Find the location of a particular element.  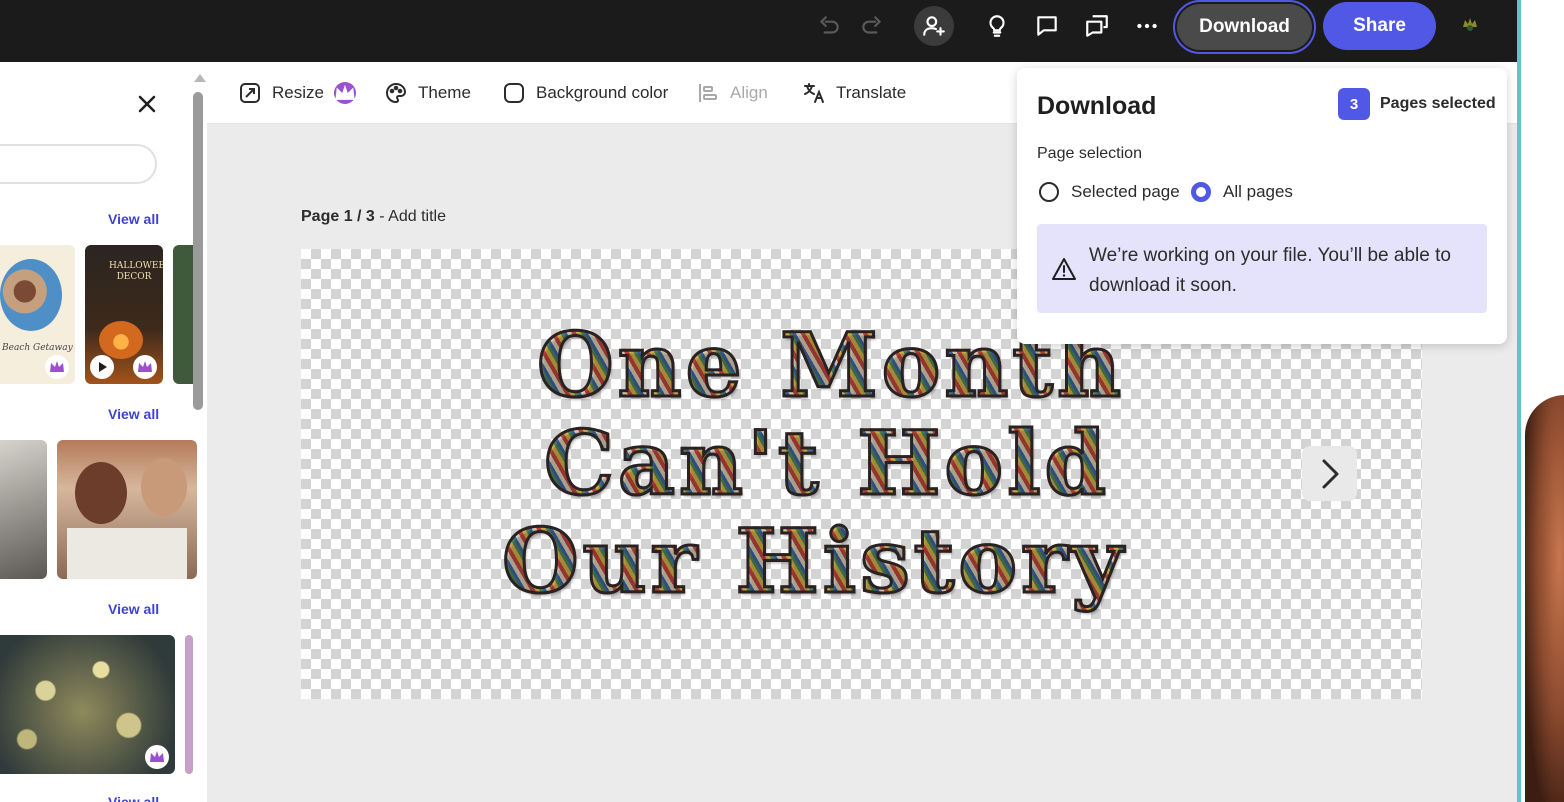

photo-thumb-bokeh is located at coordinates (87, 704).